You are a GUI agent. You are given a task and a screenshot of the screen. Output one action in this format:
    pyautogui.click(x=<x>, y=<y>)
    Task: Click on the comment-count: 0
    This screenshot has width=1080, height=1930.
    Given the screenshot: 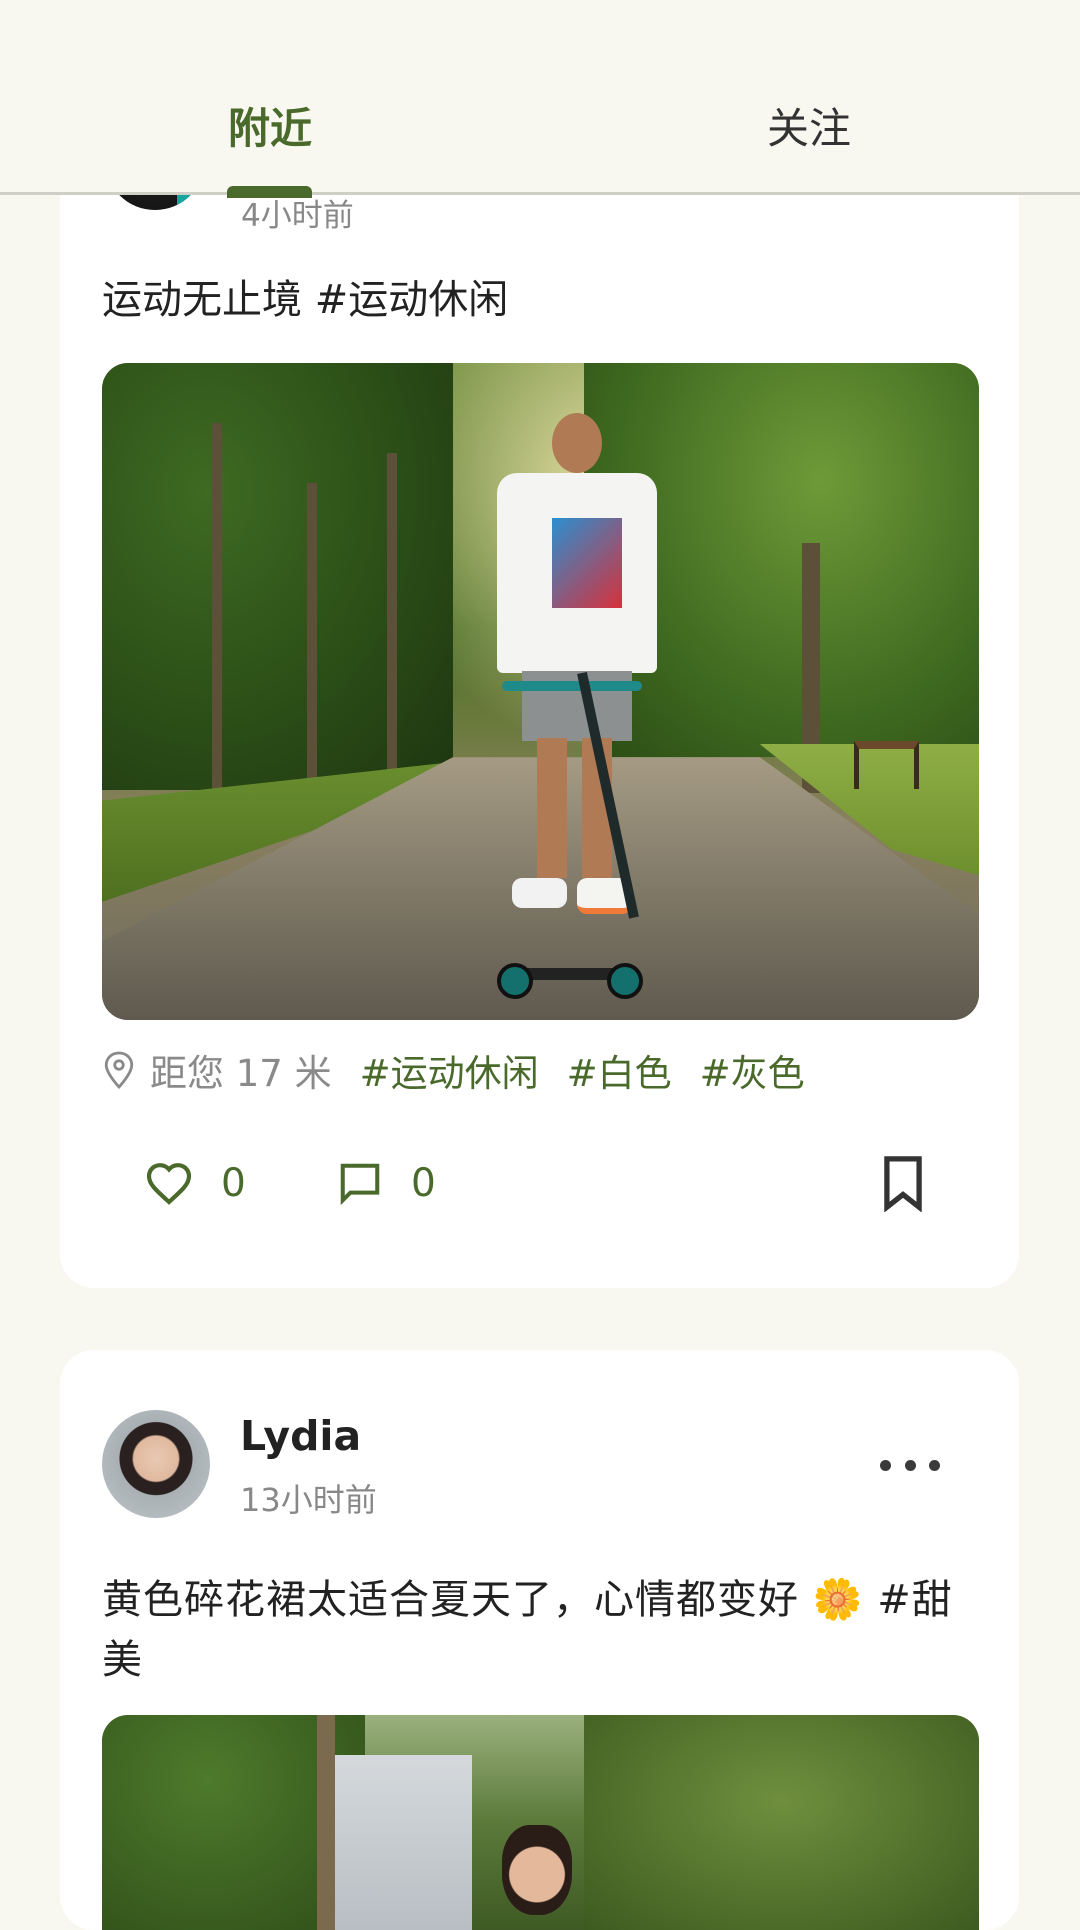 What is the action you would take?
    pyautogui.click(x=423, y=1183)
    